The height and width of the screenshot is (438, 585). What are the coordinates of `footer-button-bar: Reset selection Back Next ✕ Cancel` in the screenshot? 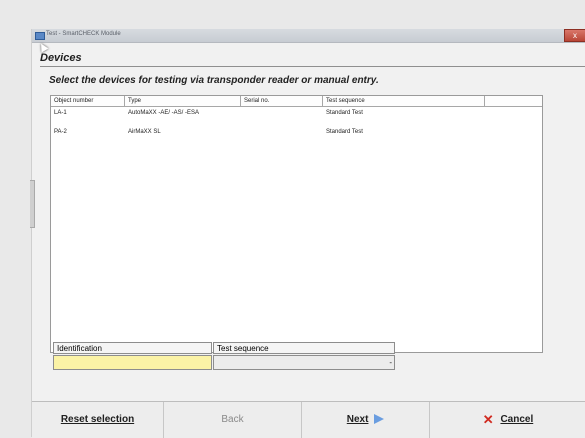 It's located at (308, 419).